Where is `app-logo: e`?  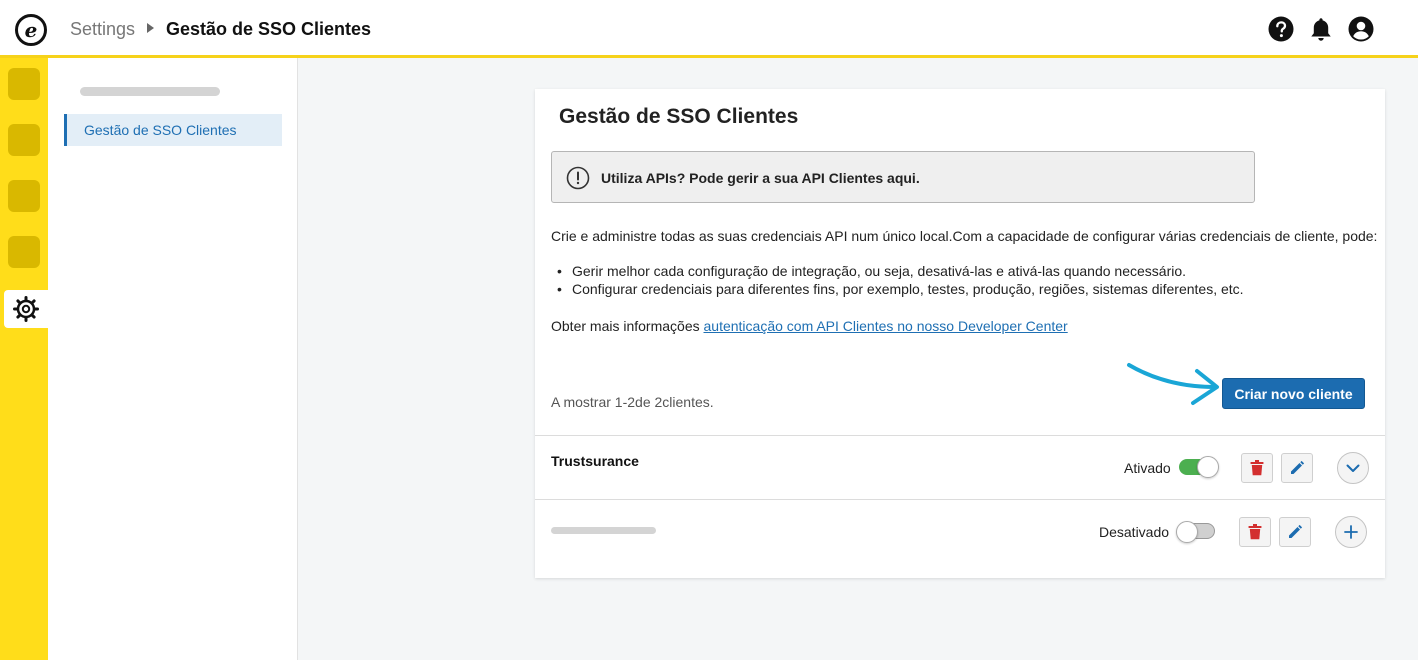
app-logo: e is located at coordinates (31, 30).